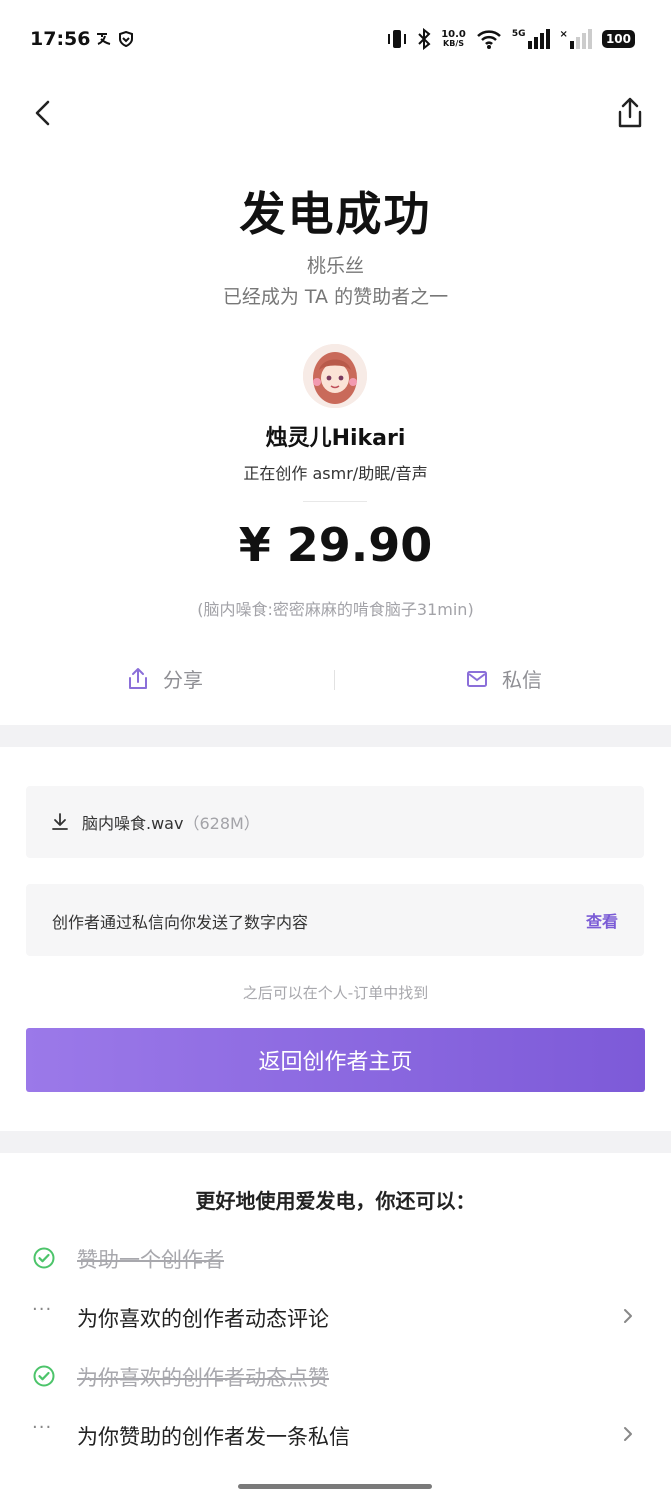 The image size is (671, 1500). Describe the element at coordinates (618, 39) in the screenshot. I see `battery-indicator: 100` at that location.